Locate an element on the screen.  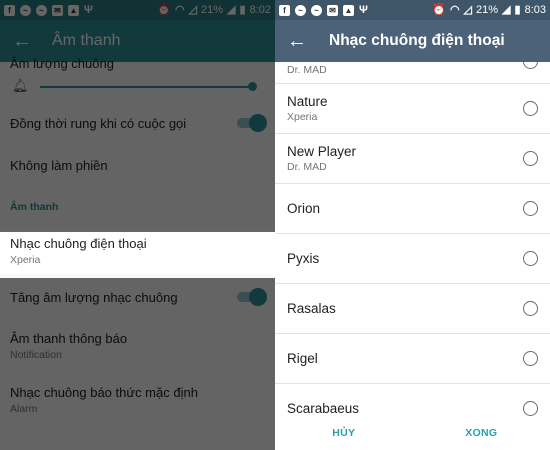
increasing-ring-label: Tăng âm lượng nhạc chuông is located at coordinates (94, 297).